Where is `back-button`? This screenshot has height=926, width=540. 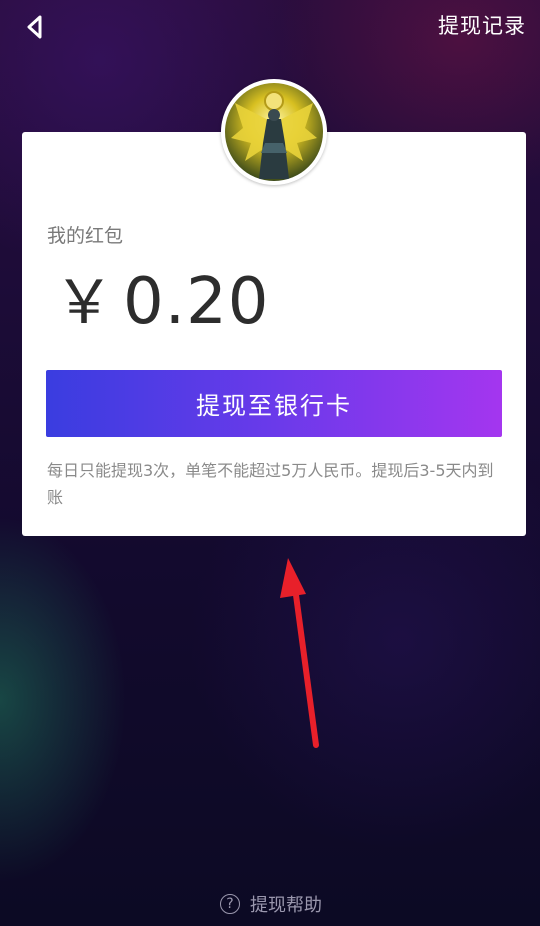
back-button is located at coordinates (35, 27).